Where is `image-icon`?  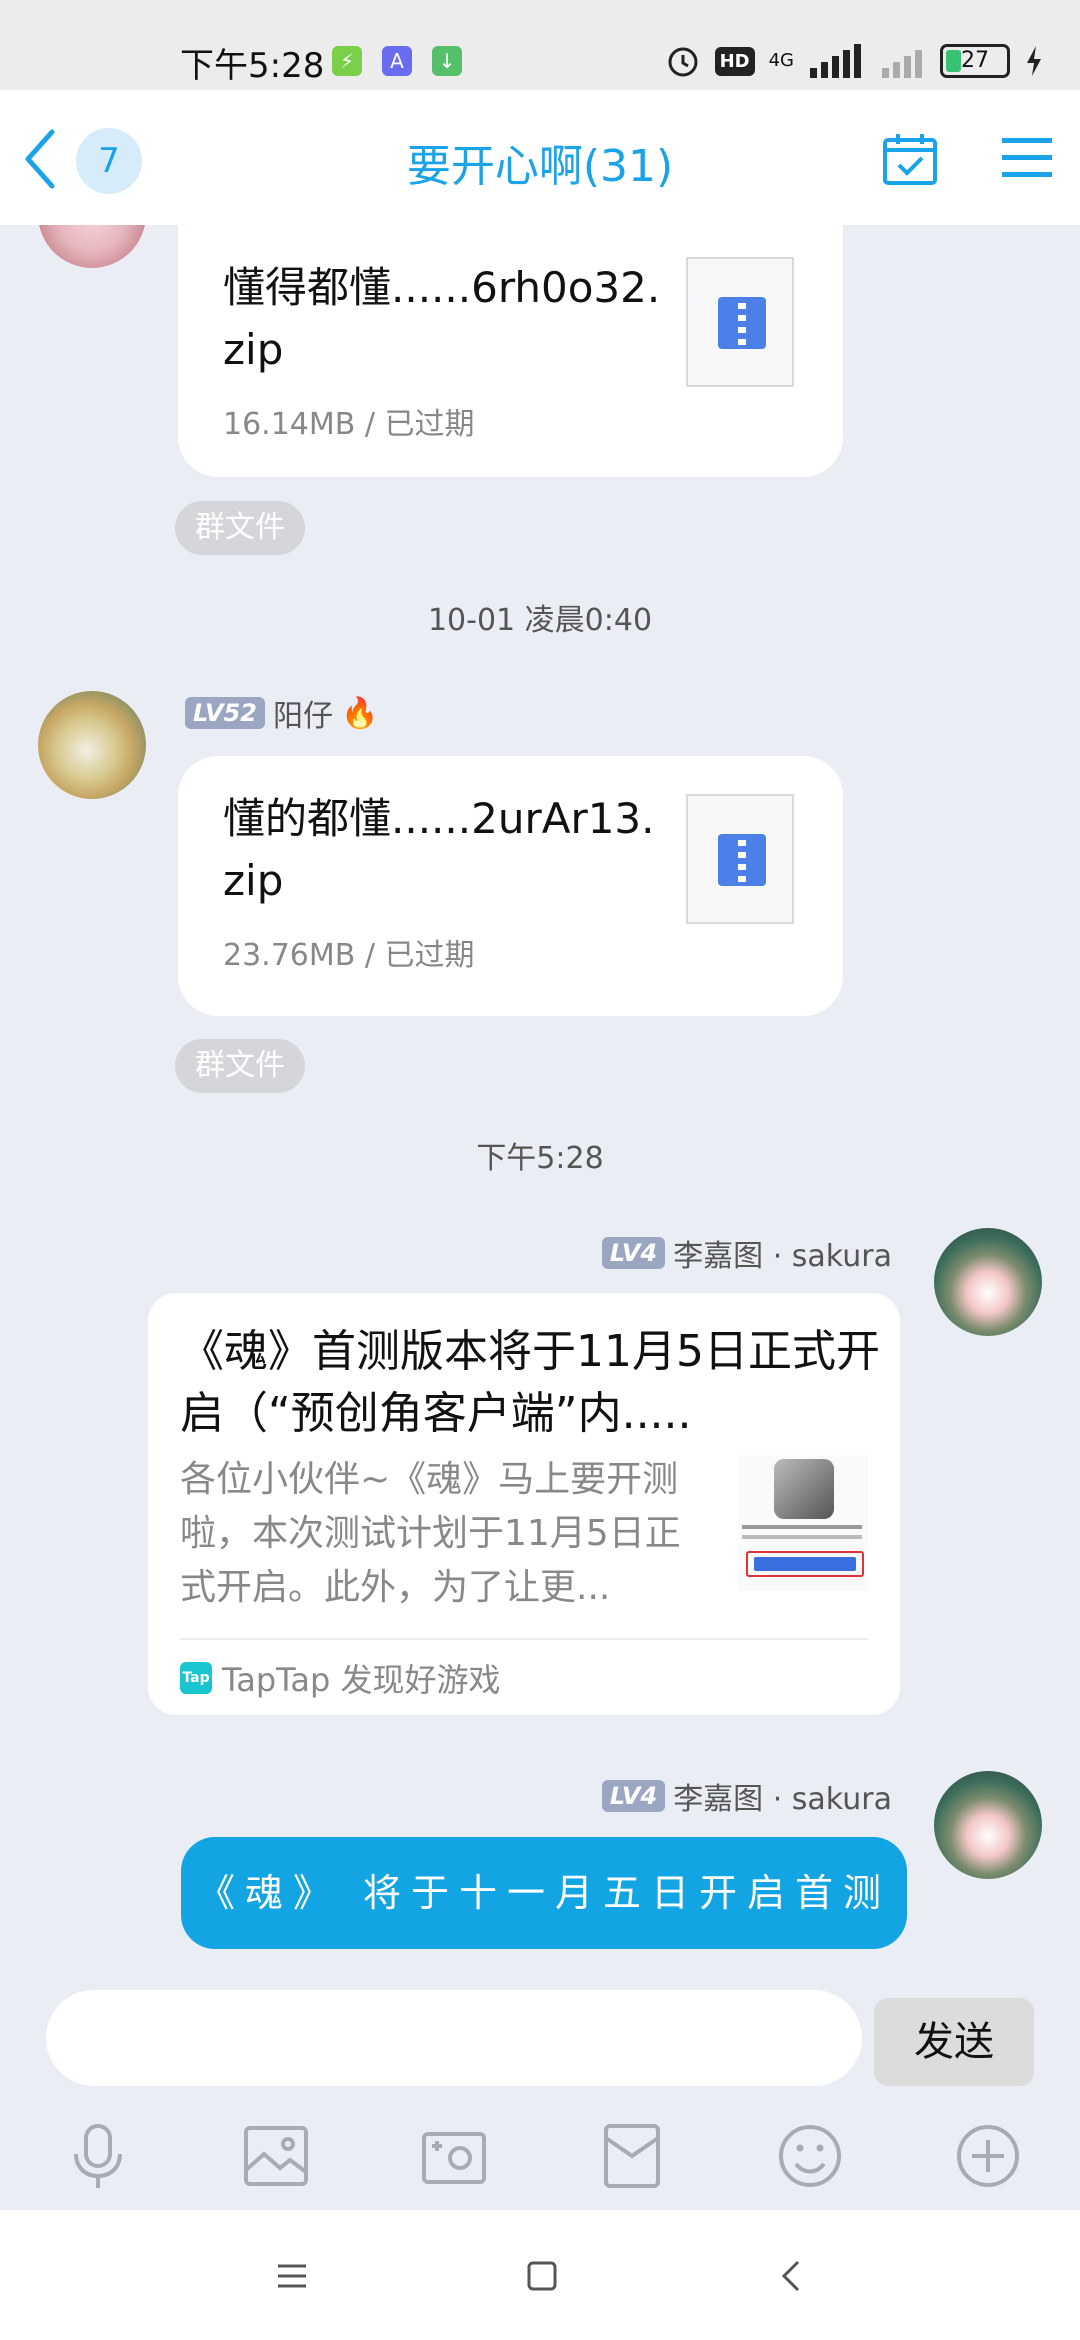 image-icon is located at coordinates (276, 2156).